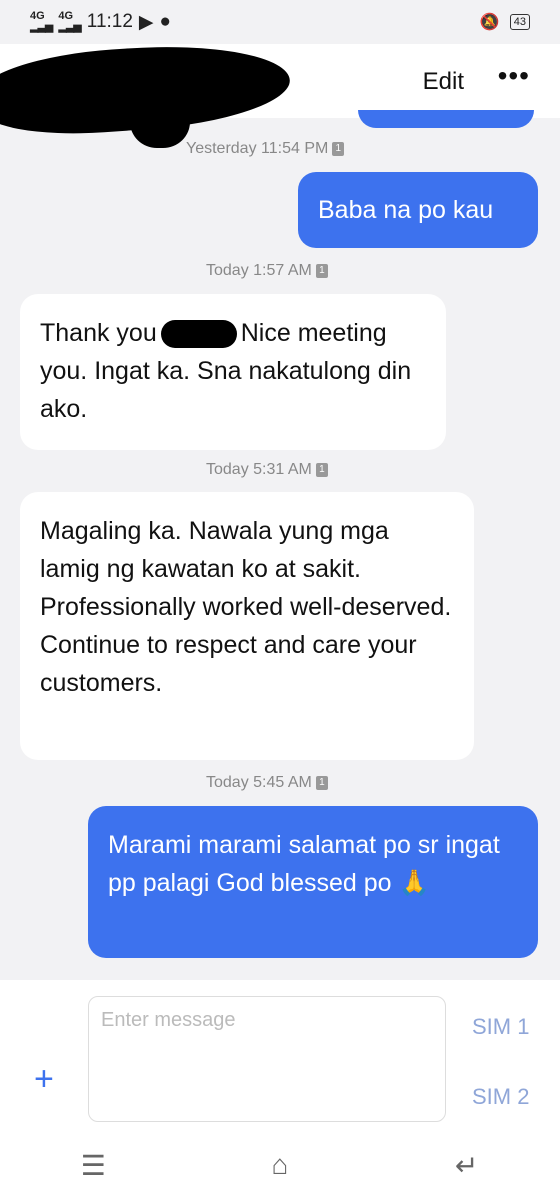 The width and height of the screenshot is (560, 1200). I want to click on edit-button: Edit, so click(443, 82).